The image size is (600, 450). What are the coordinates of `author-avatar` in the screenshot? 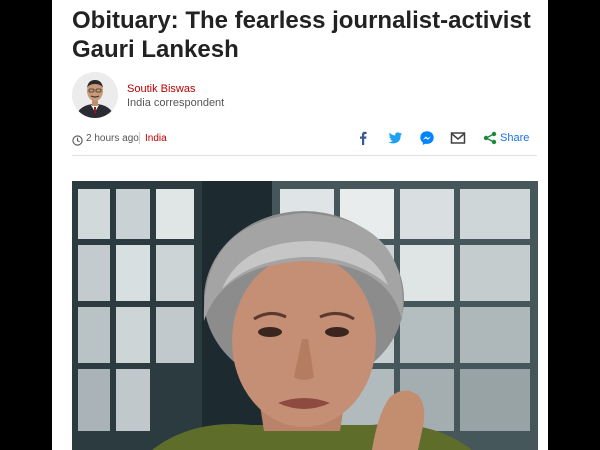 It's located at (95, 95).